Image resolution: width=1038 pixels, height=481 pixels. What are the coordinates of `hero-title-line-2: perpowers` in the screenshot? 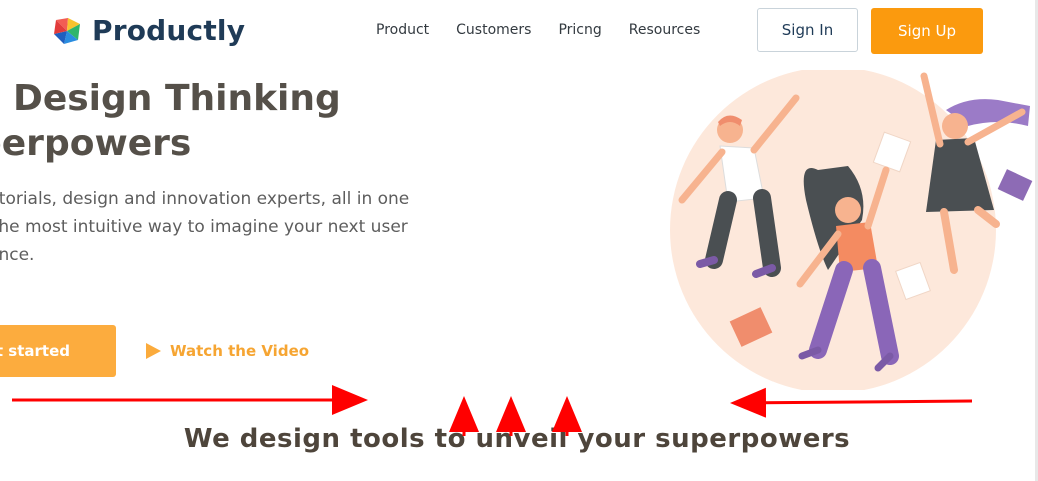 It's located at (96, 143).